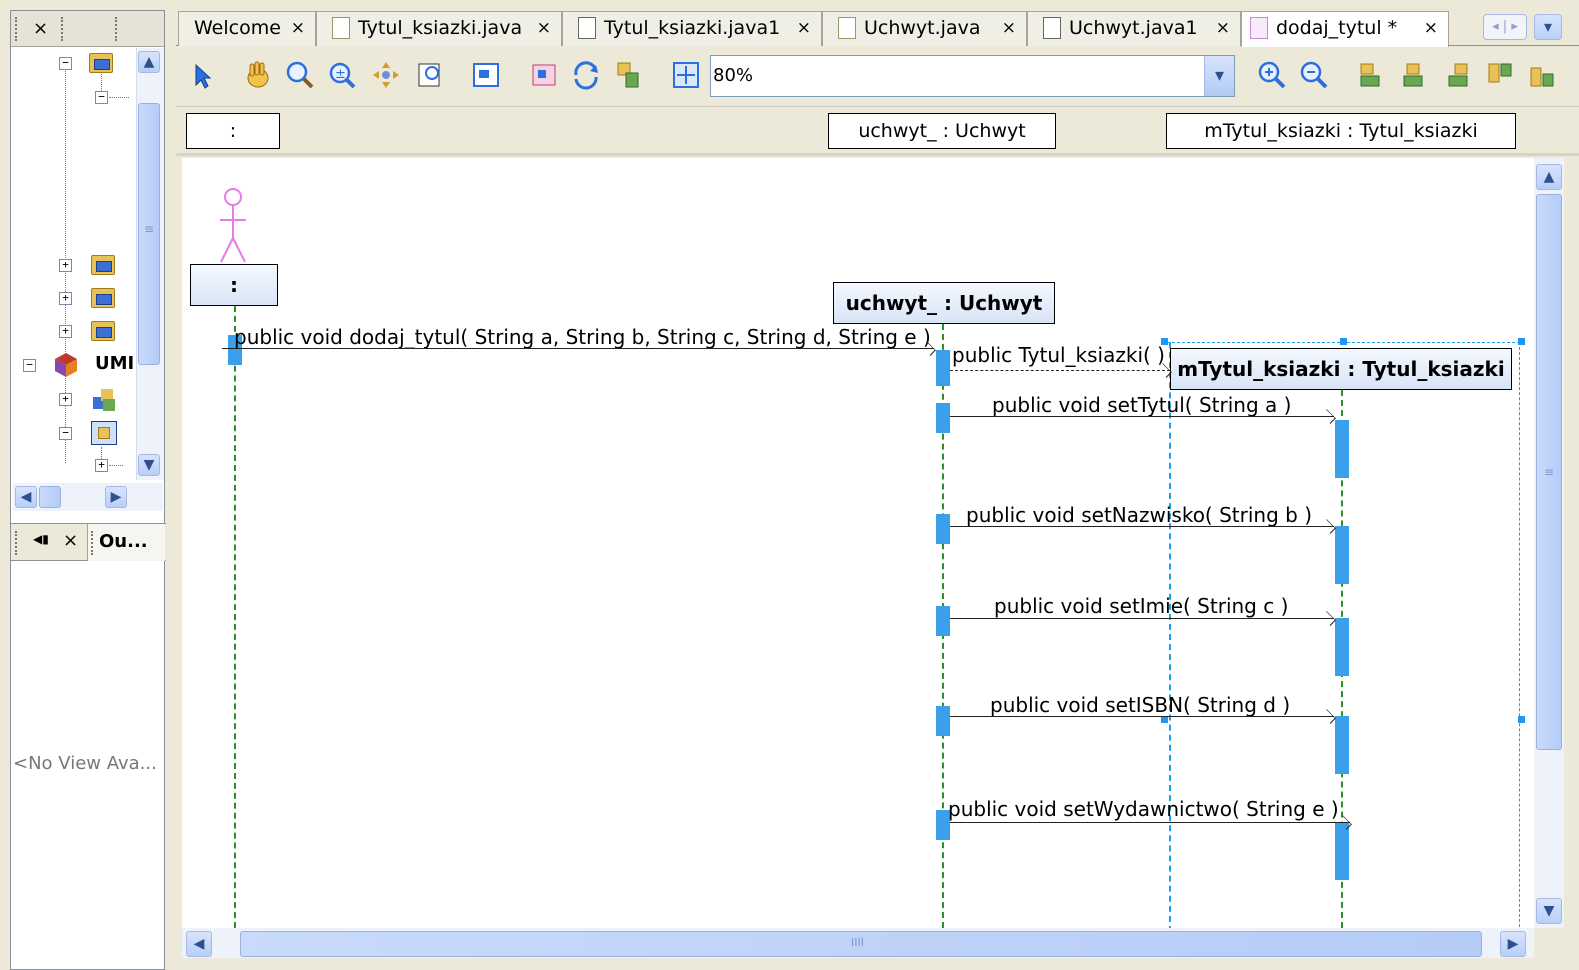  I want to click on overview-icon, so click(430, 75).